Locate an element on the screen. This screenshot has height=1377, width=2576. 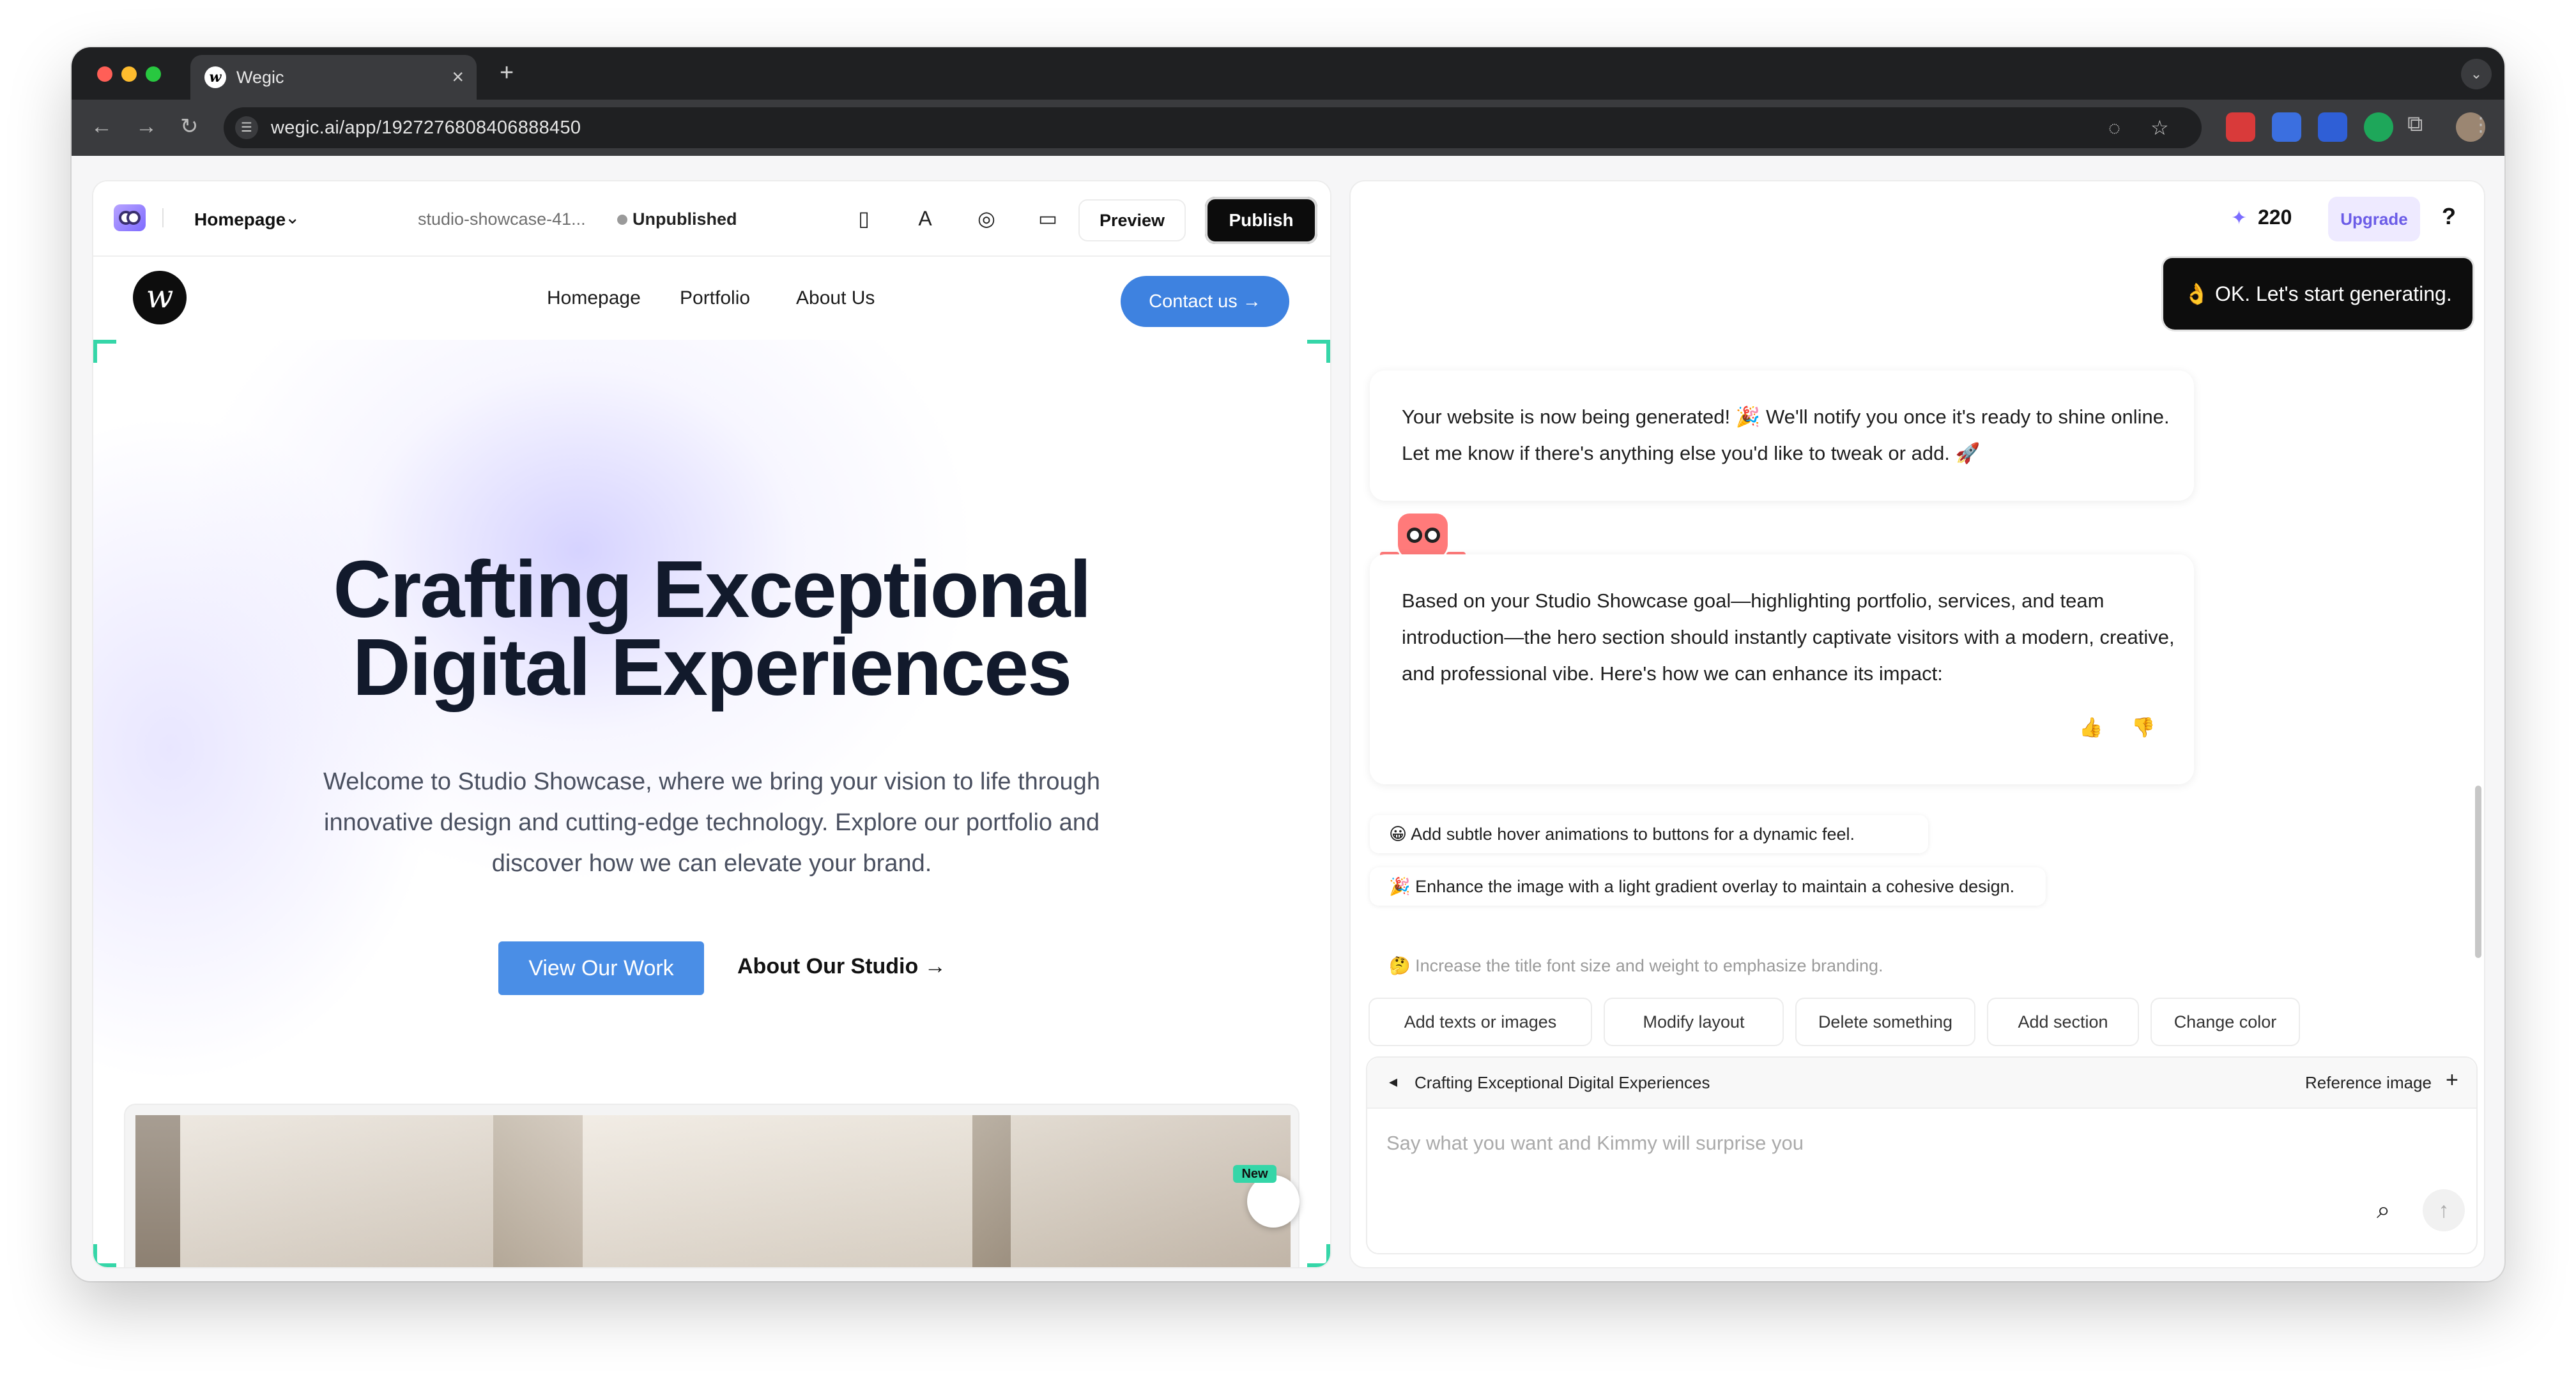
divider is located at coordinates (163, 217).